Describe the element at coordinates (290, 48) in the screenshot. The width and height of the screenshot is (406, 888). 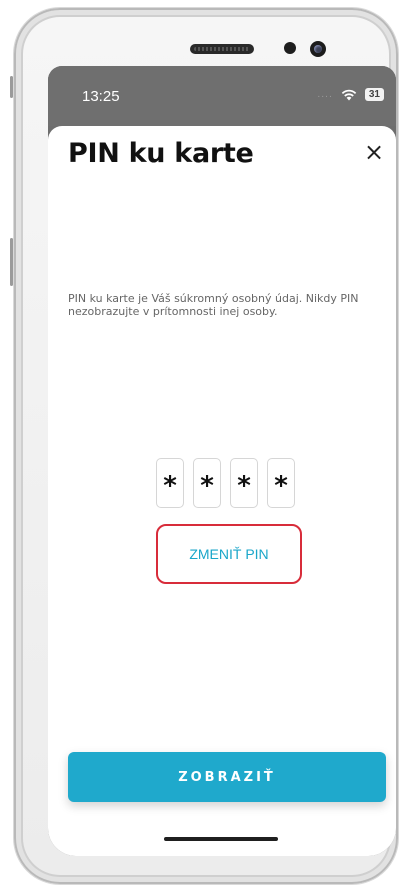
I see `proximity-sensor` at that location.